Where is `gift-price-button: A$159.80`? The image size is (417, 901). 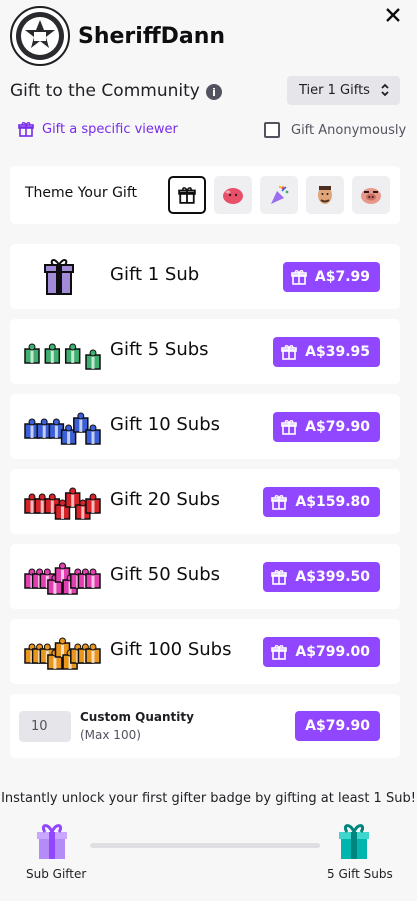 gift-price-button: A$159.80 is located at coordinates (321, 502).